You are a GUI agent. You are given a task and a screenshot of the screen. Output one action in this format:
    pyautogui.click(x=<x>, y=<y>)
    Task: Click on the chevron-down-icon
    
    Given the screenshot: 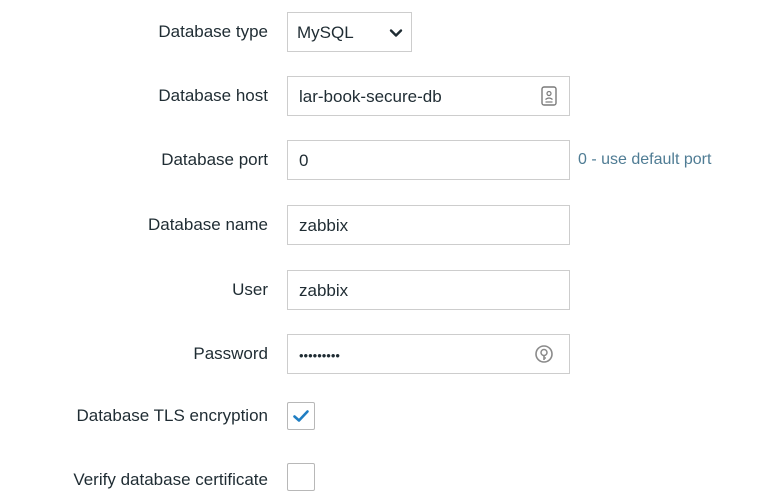 What is the action you would take?
    pyautogui.click(x=396, y=33)
    